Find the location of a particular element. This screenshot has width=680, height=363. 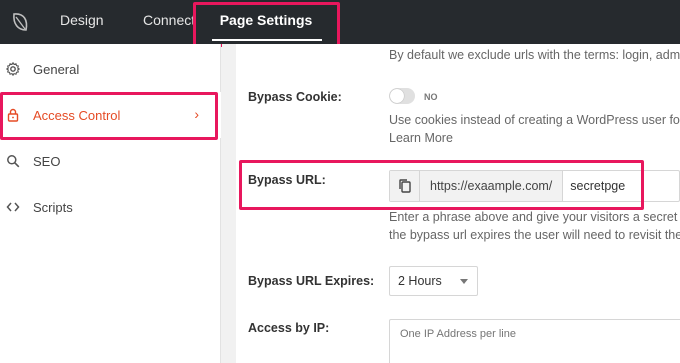

bypass-url-expires-select: 2 Hours is located at coordinates (433, 281).